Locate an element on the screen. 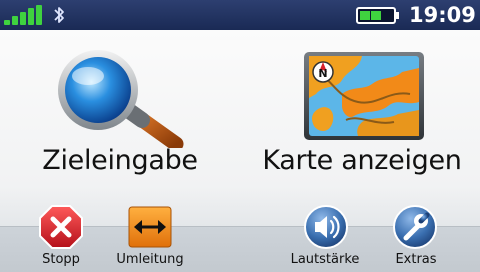 This screenshot has width=480, height=272. wrench-icon is located at coordinates (415, 227).